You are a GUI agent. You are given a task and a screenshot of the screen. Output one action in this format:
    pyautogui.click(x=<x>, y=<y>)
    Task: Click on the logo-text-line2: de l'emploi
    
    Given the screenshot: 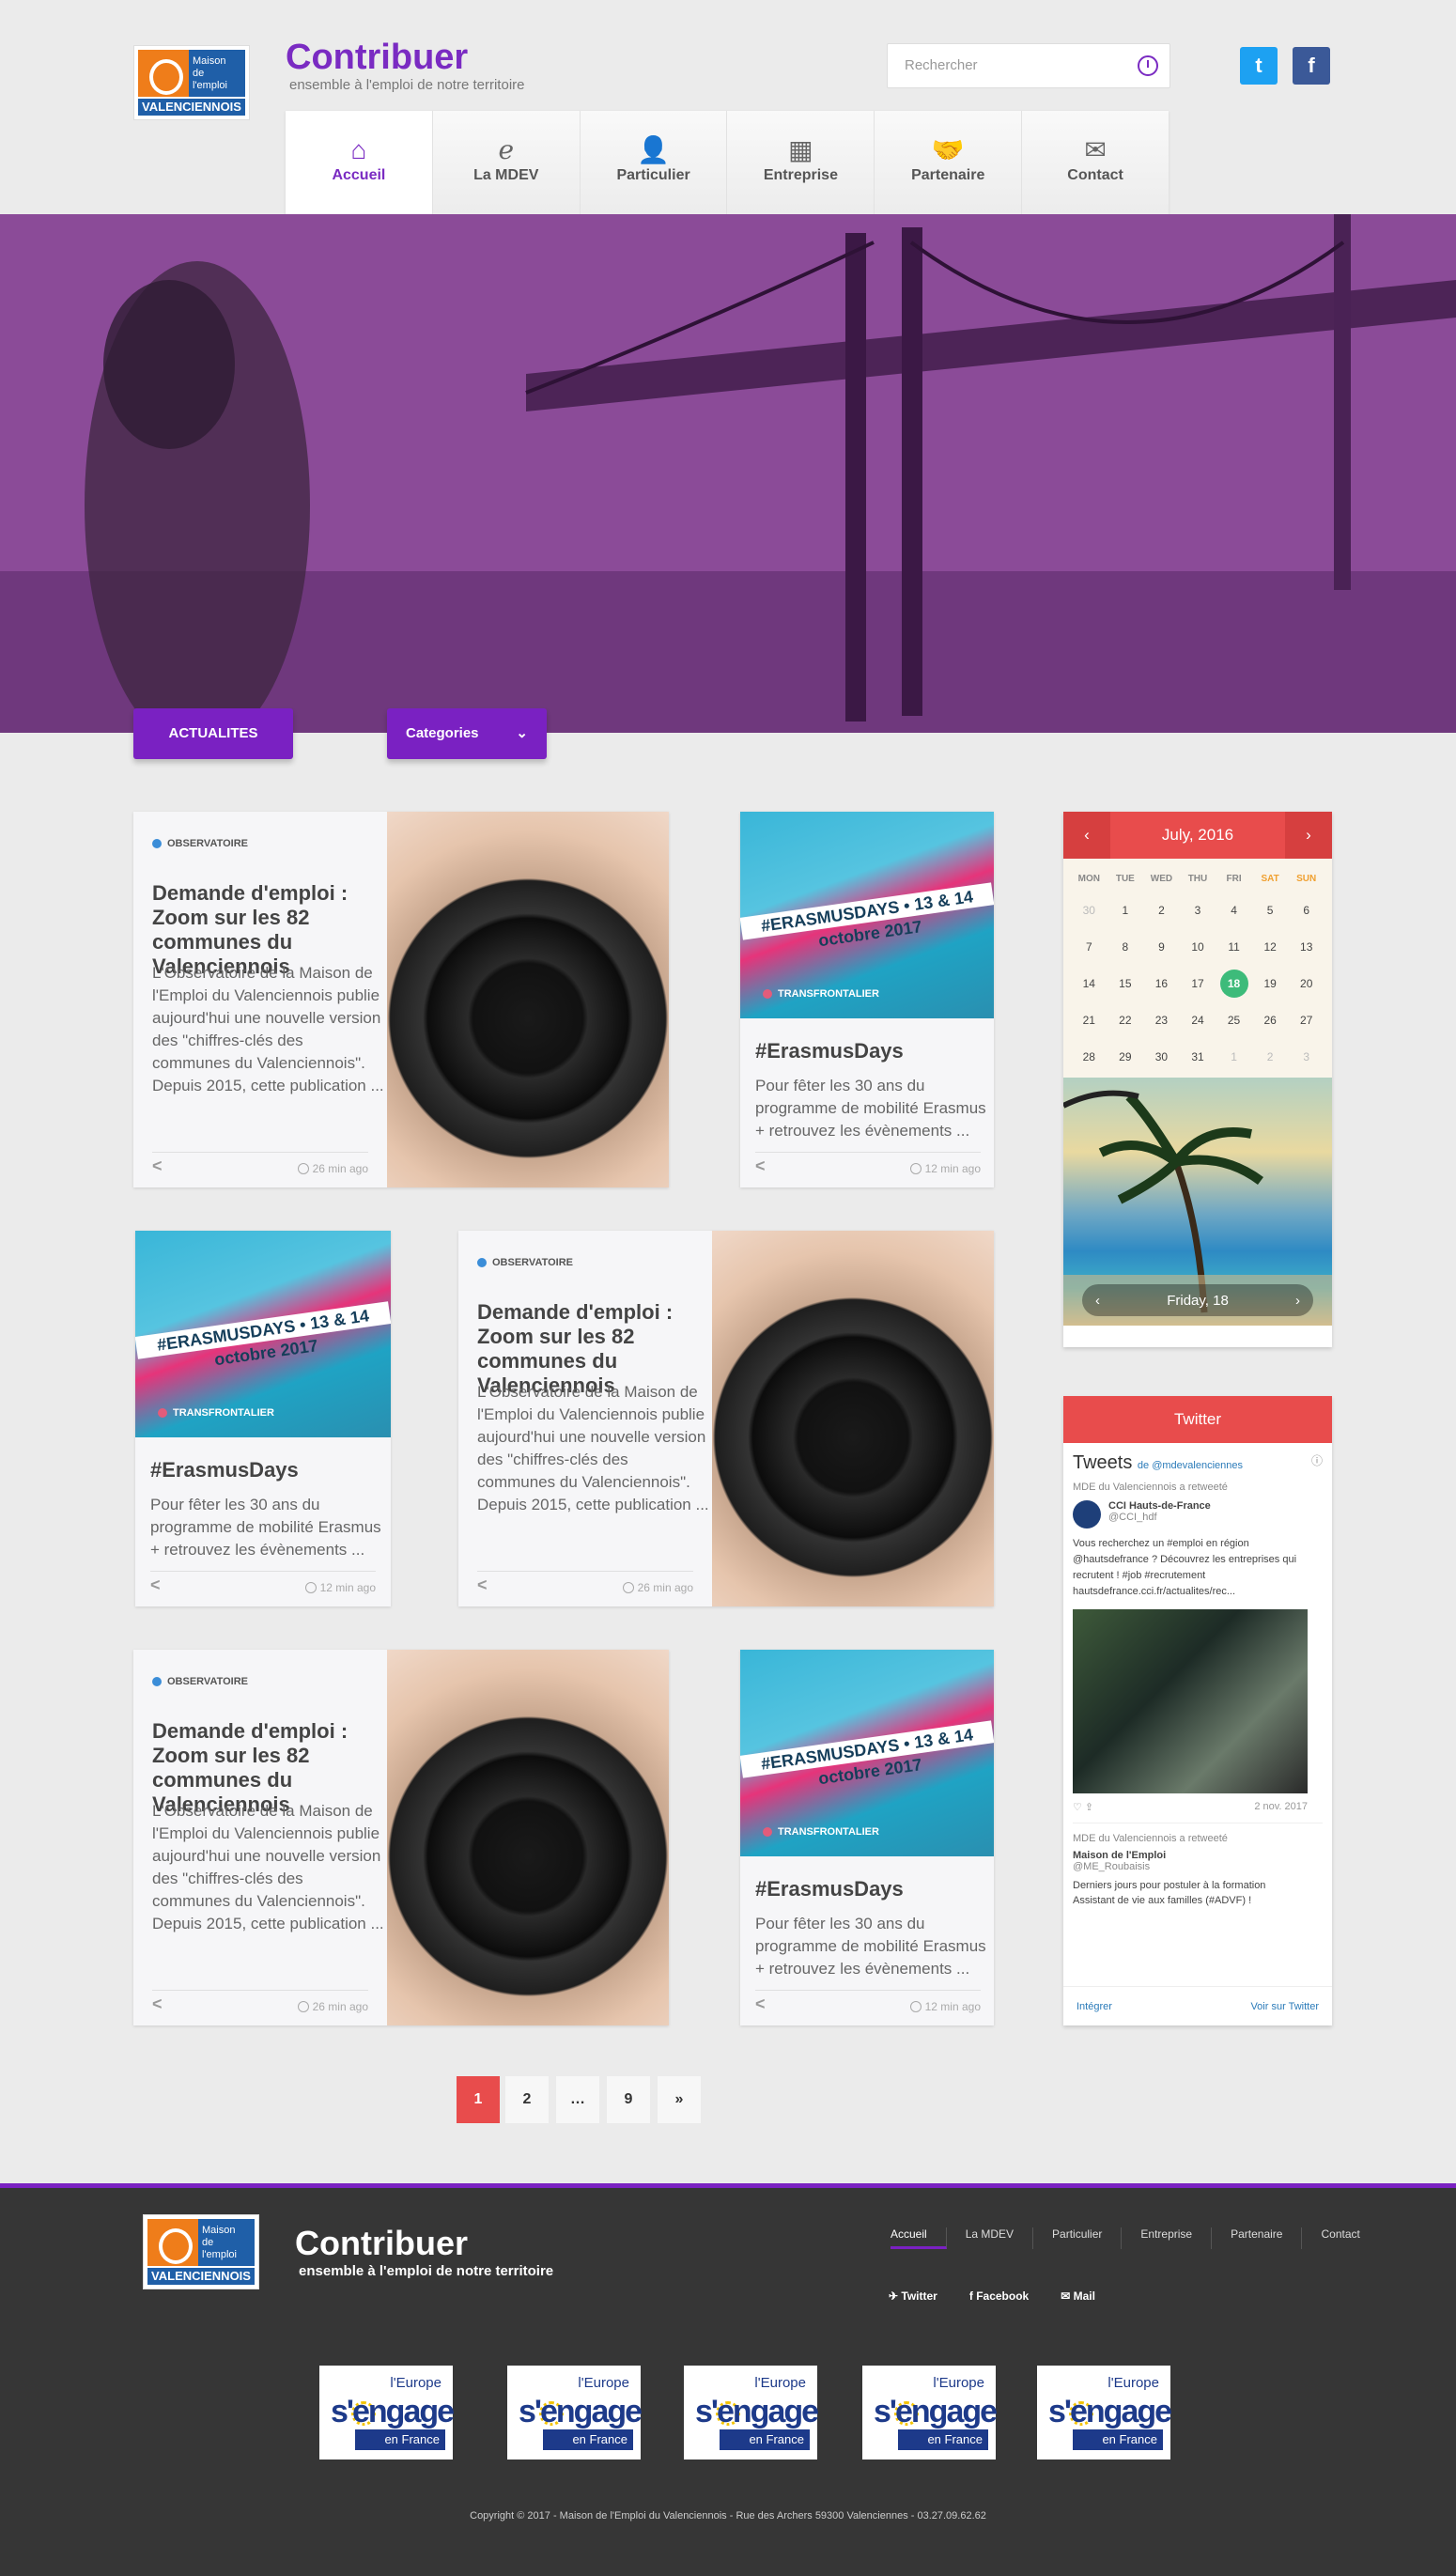 What is the action you would take?
    pyautogui.click(x=210, y=80)
    